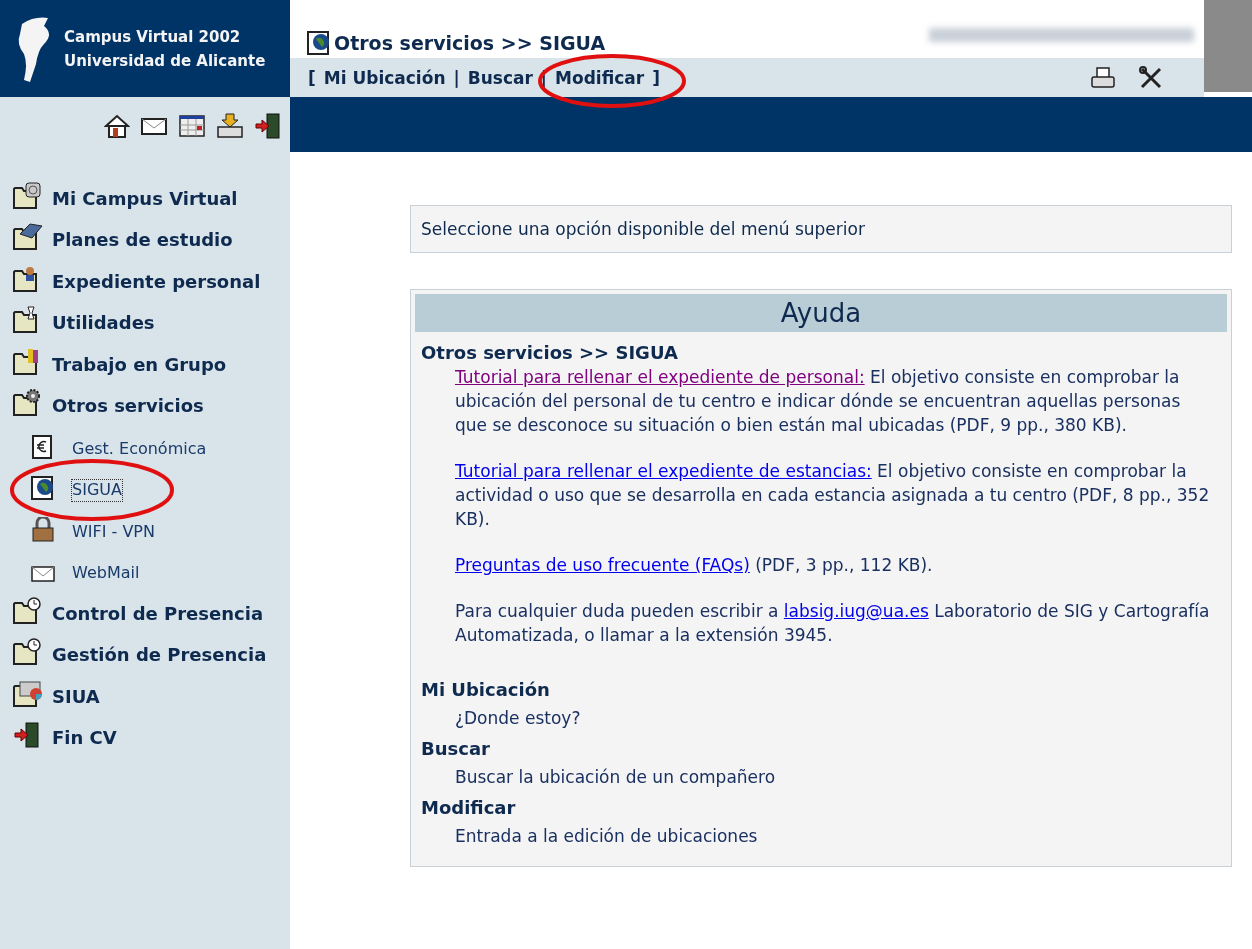 This screenshot has height=949, width=1252. Describe the element at coordinates (485, 690) in the screenshot. I see `section-title: Mi Ubicación` at that location.